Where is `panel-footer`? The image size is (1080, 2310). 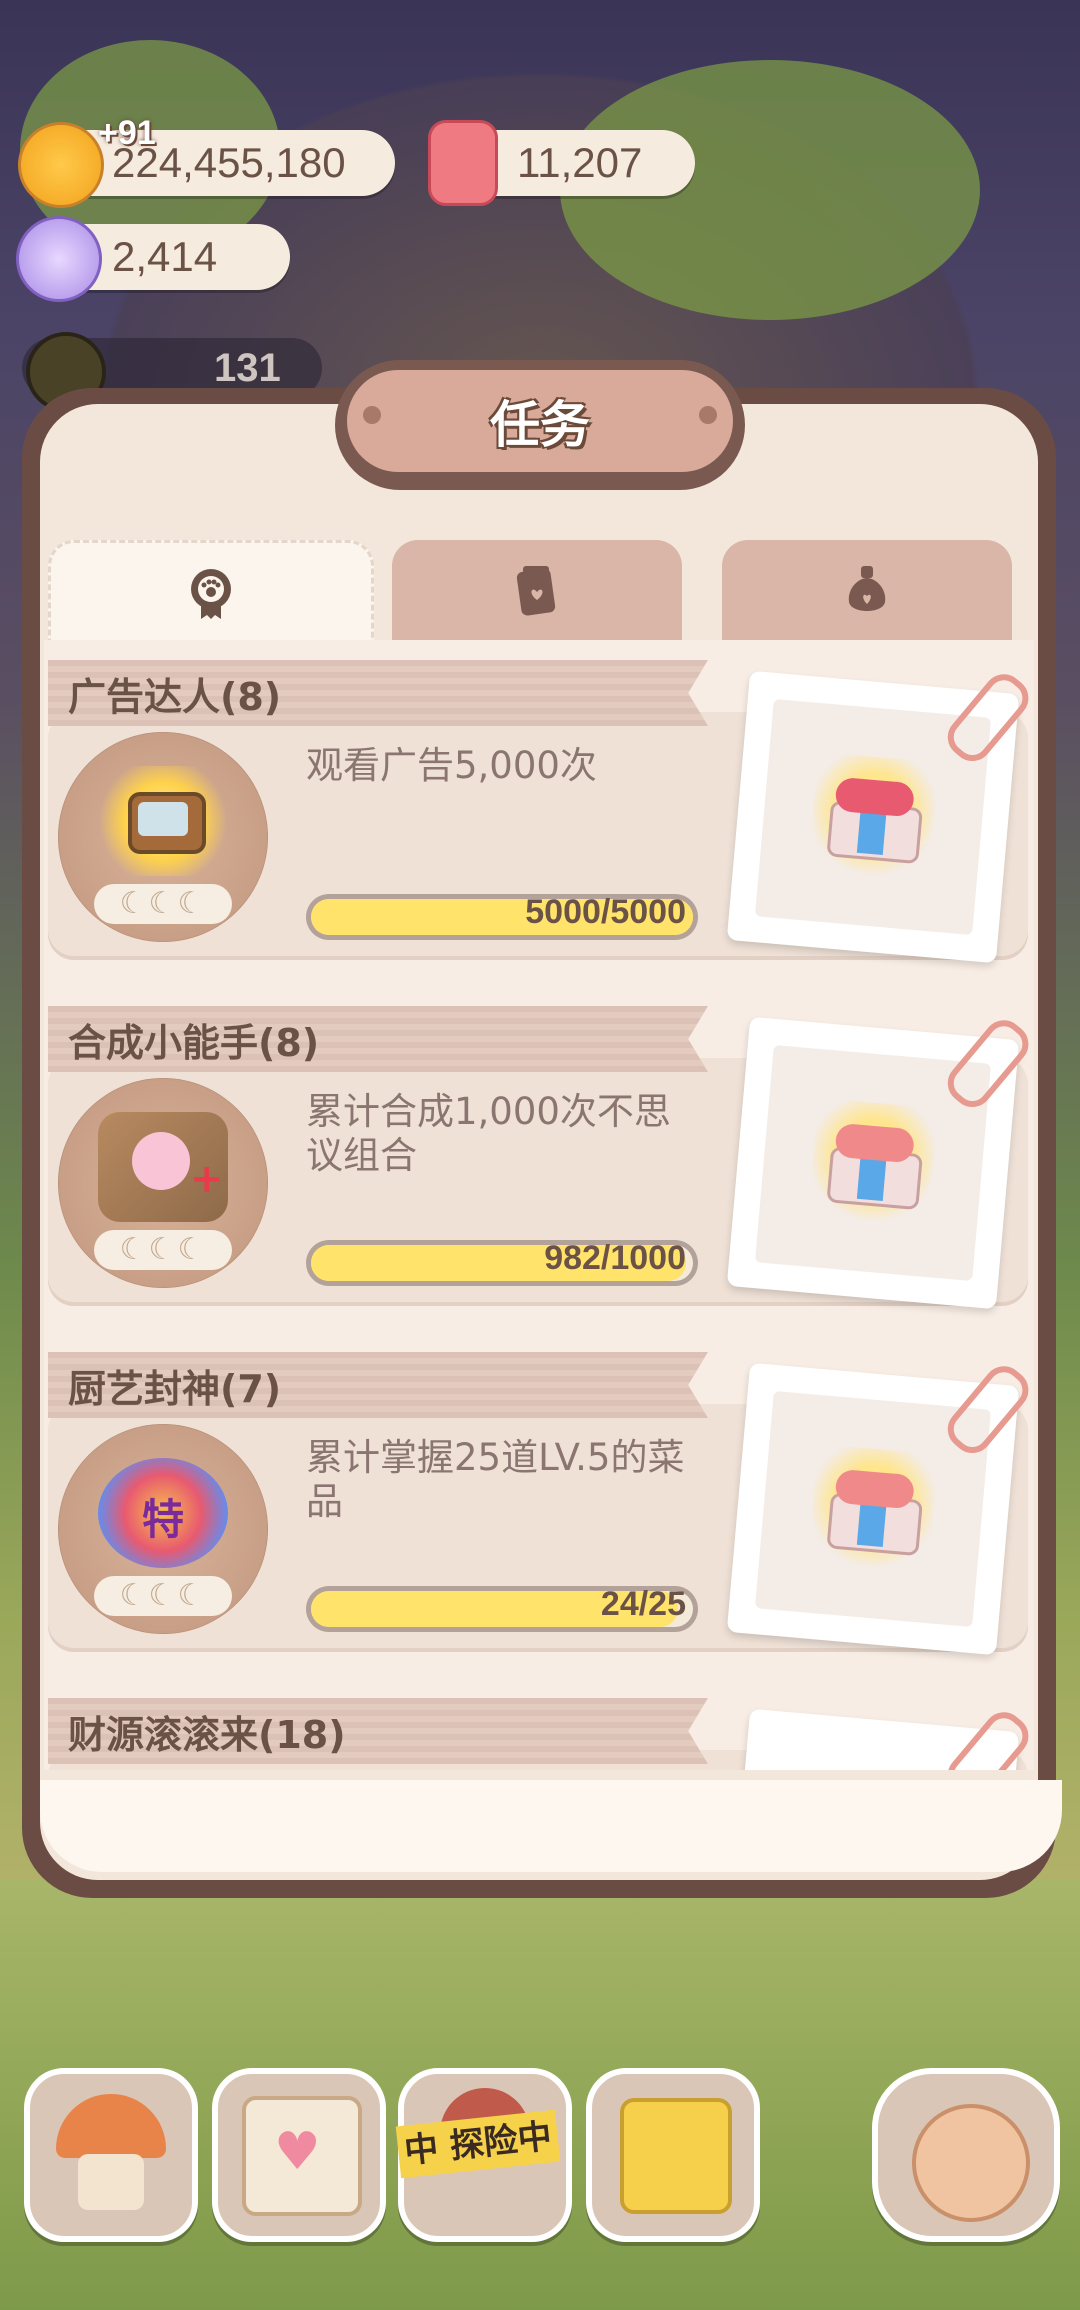
panel-footer is located at coordinates (551, 1826).